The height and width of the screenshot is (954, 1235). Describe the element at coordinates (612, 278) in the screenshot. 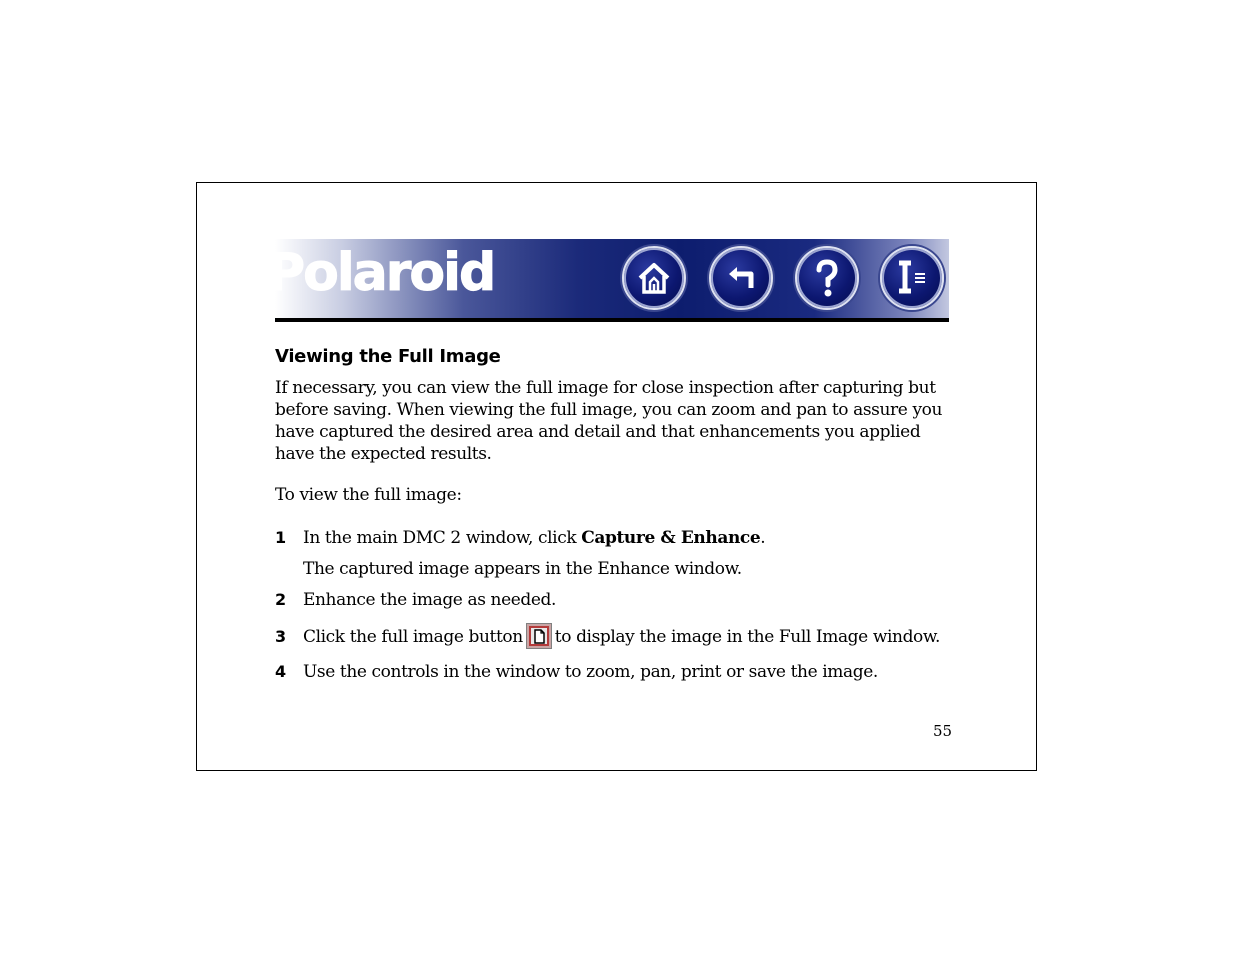

I see `polaroid-banner: Polaroid` at that location.